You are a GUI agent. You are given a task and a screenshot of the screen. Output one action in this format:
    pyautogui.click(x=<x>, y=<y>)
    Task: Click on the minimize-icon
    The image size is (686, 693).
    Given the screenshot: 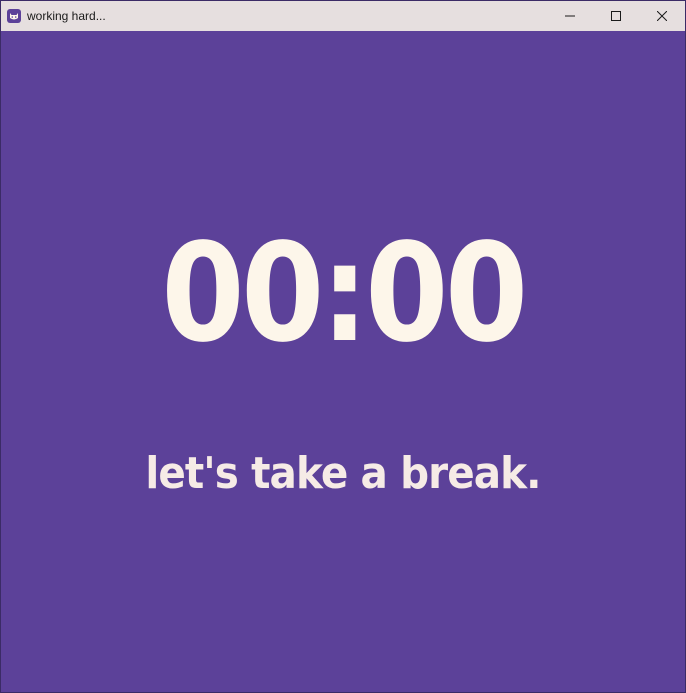 What is the action you would take?
    pyautogui.click(x=570, y=16)
    